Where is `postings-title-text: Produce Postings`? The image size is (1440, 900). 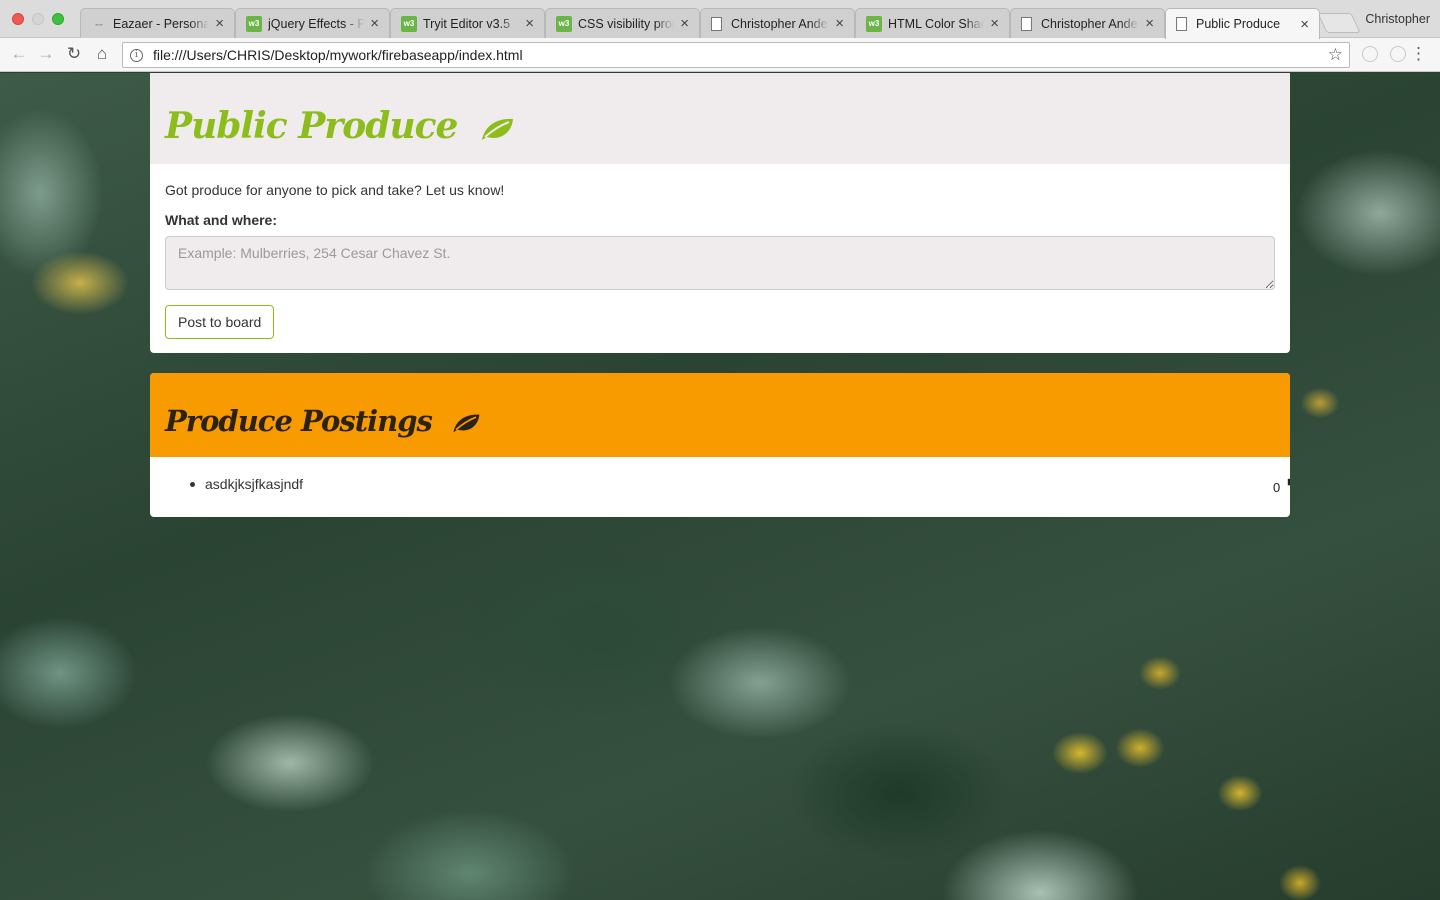
postings-title-text: Produce Postings is located at coordinates (299, 421).